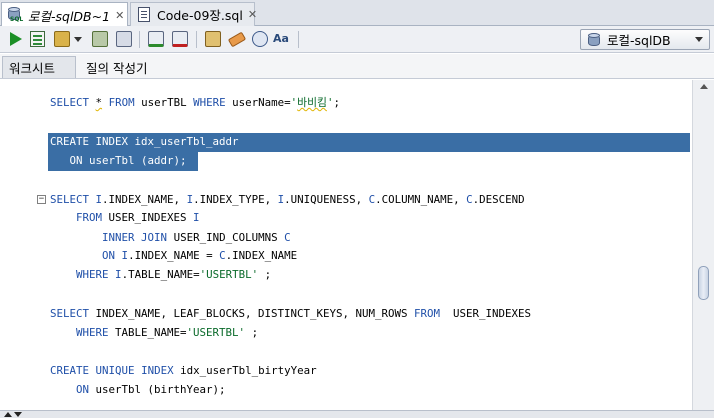  What do you see at coordinates (357, 39) in the screenshot?
I see `toolbar: Aa 로컬-sqlDB` at bounding box center [357, 39].